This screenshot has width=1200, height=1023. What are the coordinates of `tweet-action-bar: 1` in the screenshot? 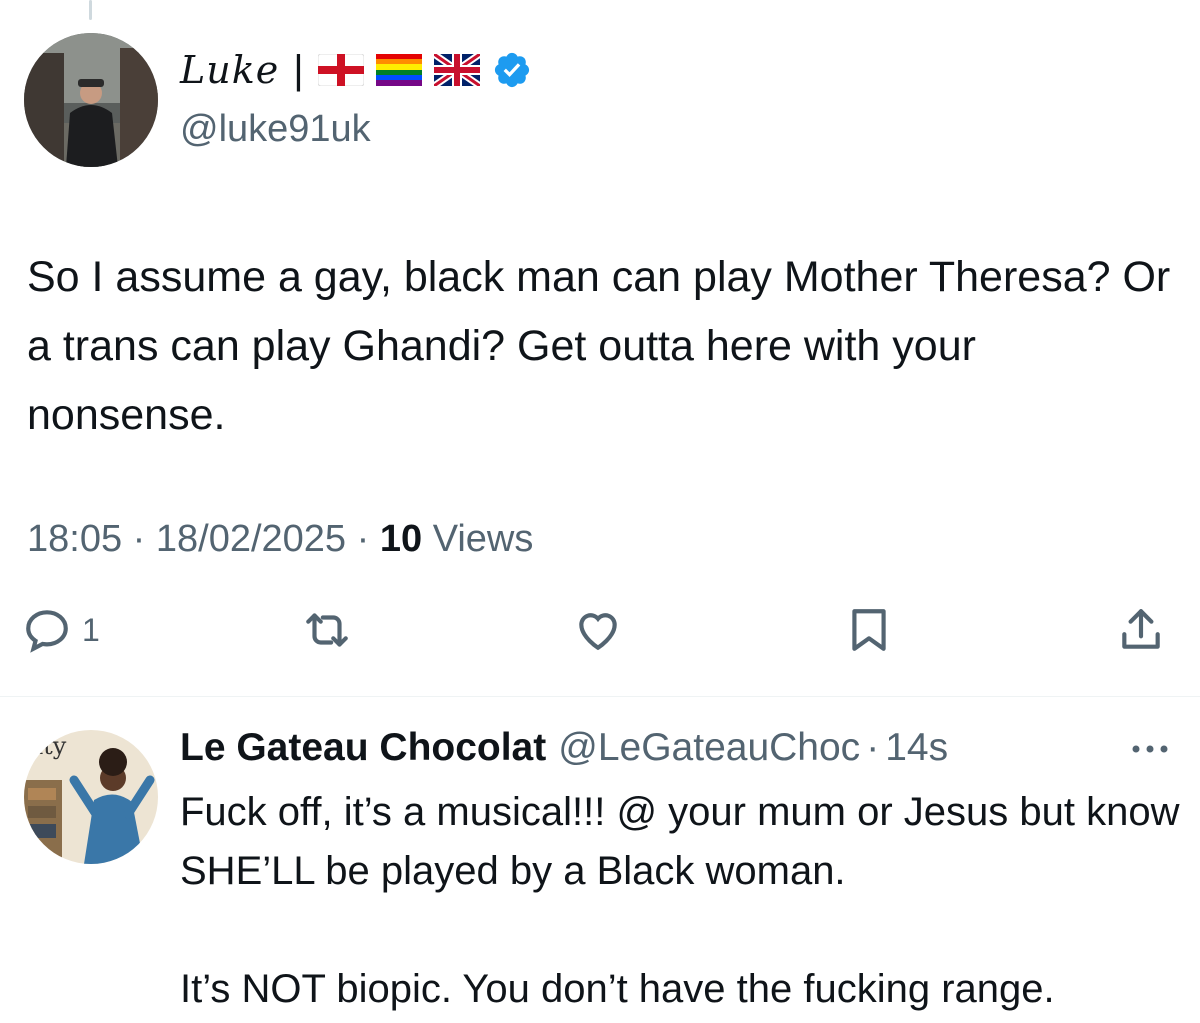 It's located at (600, 640).